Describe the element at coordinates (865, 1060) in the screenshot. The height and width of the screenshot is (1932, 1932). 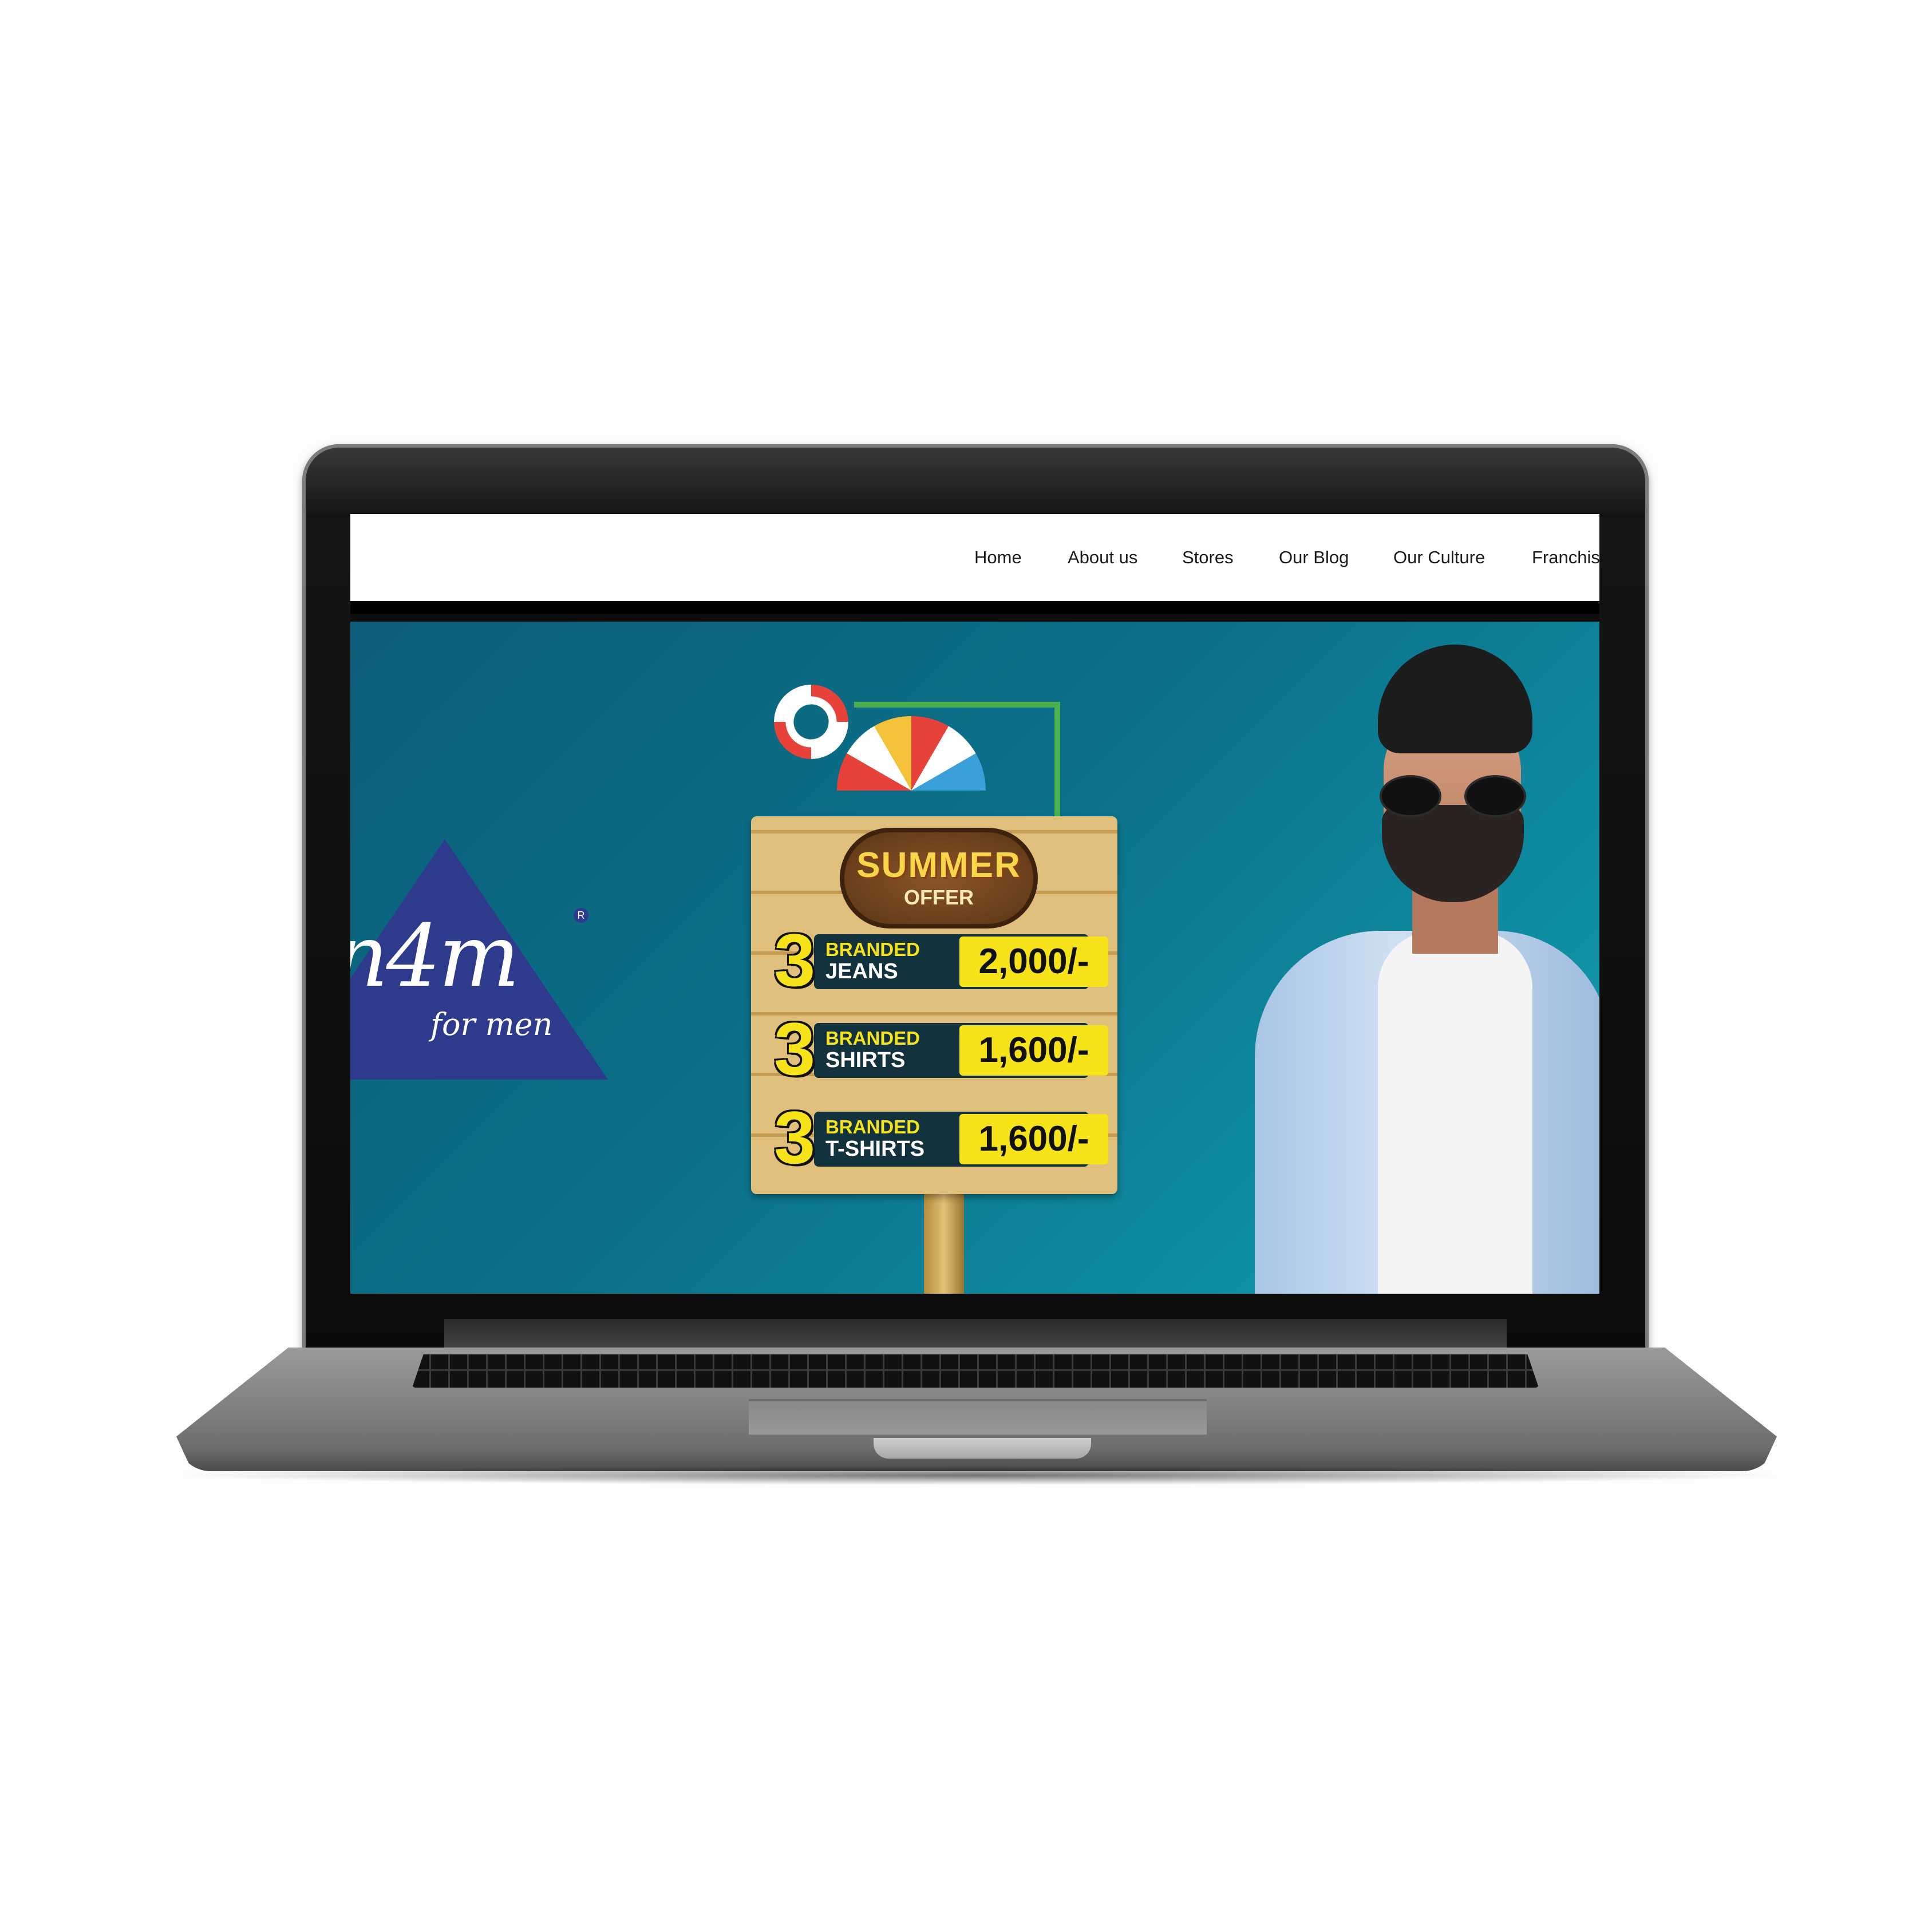
I see `offer-label-product: SHIRTS` at that location.